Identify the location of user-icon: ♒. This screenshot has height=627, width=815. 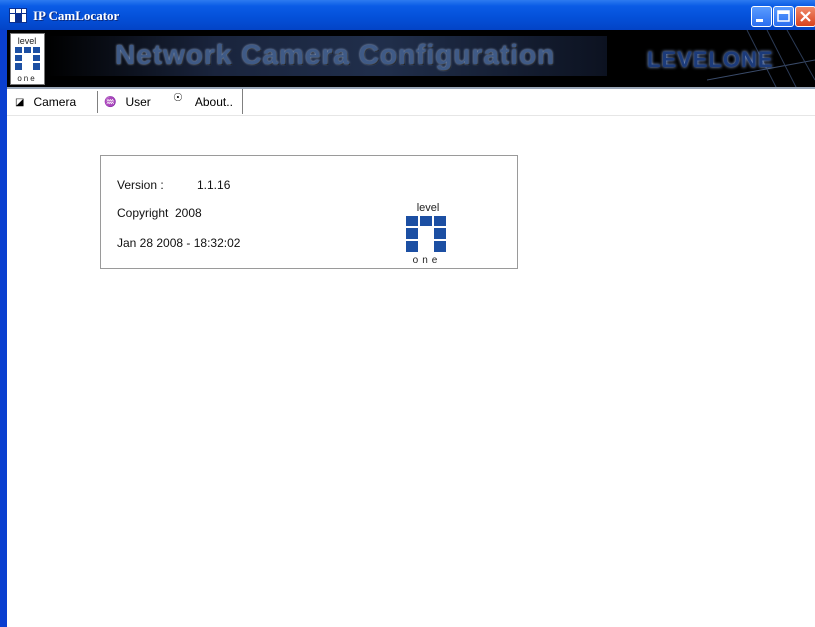
(110, 102).